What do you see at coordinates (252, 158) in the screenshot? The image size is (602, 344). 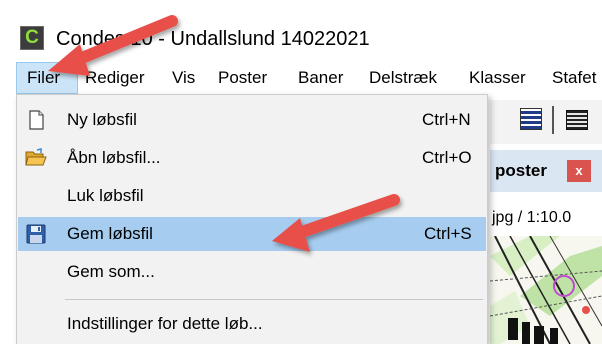 I see `menu-item-abn-lobsfil: Åbn løbsfil... Ctrl+O` at bounding box center [252, 158].